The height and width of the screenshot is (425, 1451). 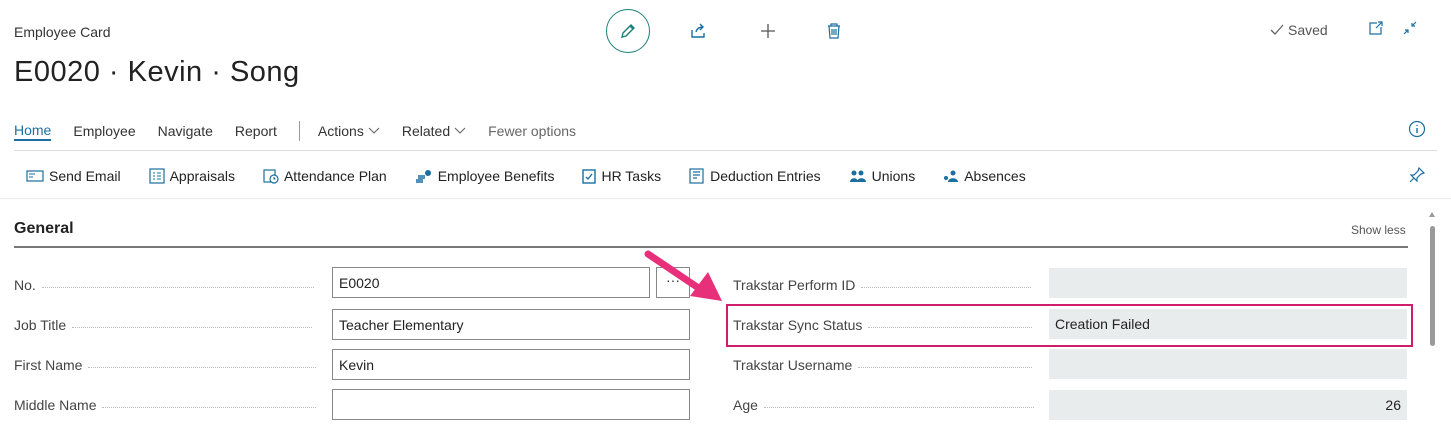 I want to click on collapse-icon, so click(x=1410, y=28).